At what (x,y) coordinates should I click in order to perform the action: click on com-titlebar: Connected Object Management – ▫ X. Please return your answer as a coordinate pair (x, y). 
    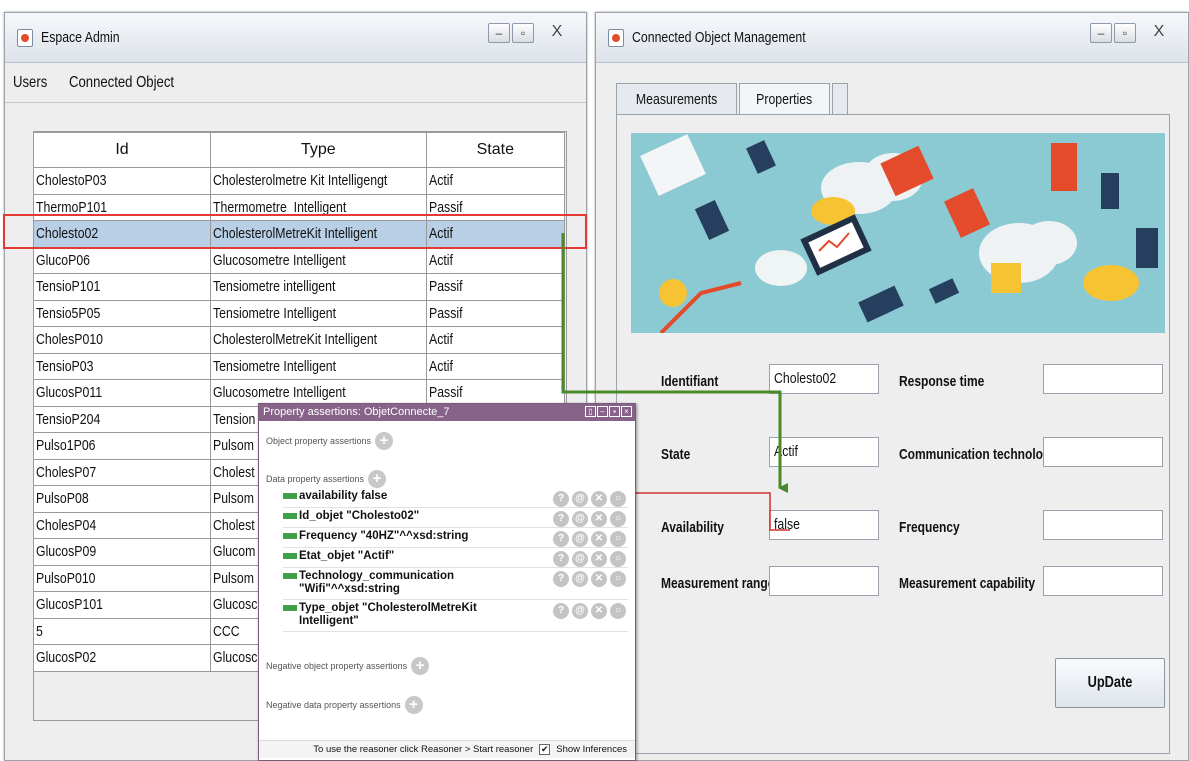
    Looking at the image, I should click on (892, 38).